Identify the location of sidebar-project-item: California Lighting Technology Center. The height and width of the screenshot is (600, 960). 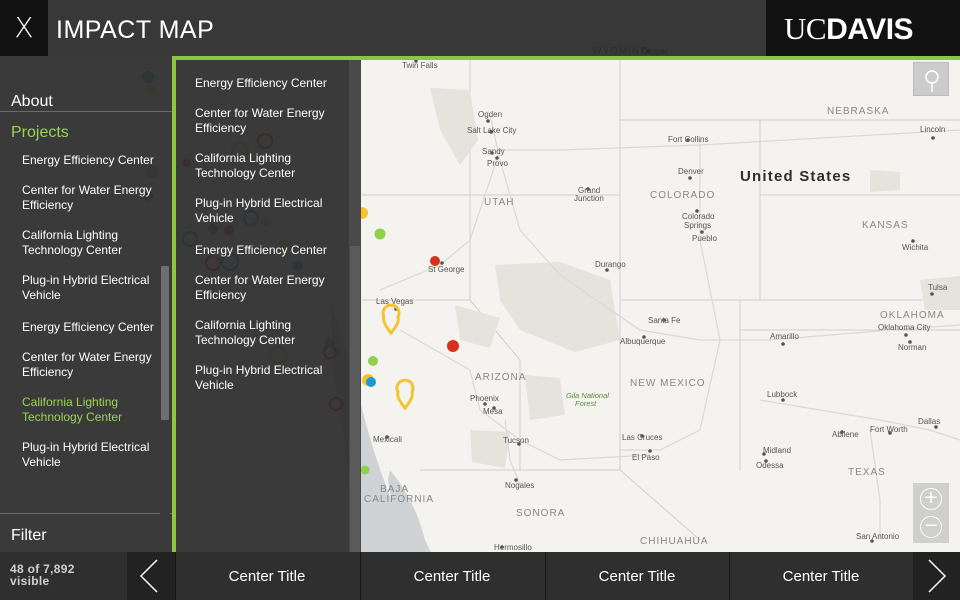
(92, 243).